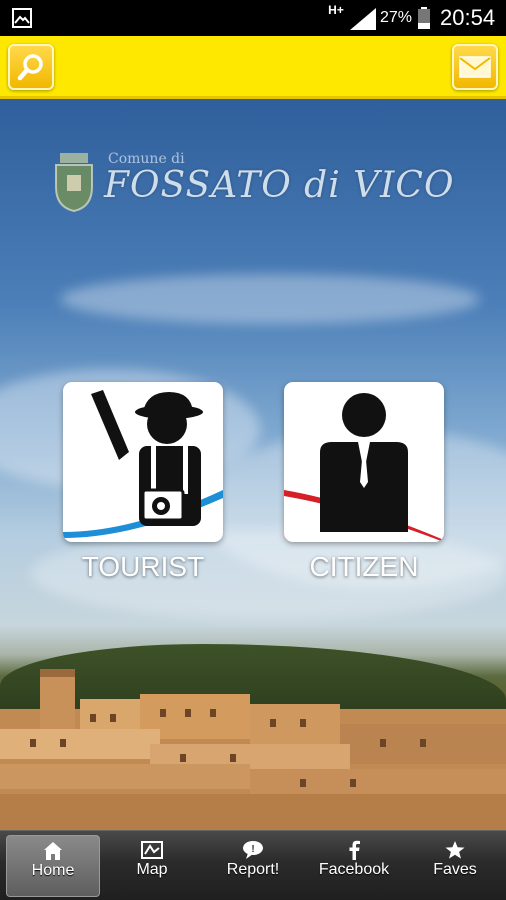 This screenshot has width=506, height=900. Describe the element at coordinates (253, 18) in the screenshot. I see `status-bar: H+ 27% 20:54` at that location.